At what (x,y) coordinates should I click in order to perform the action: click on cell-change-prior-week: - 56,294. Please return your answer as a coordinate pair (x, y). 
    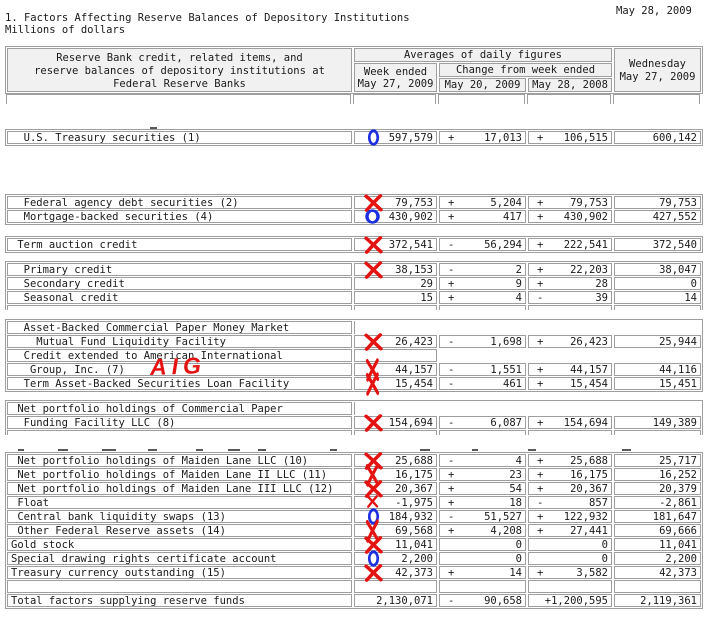
    Looking at the image, I should click on (482, 244).